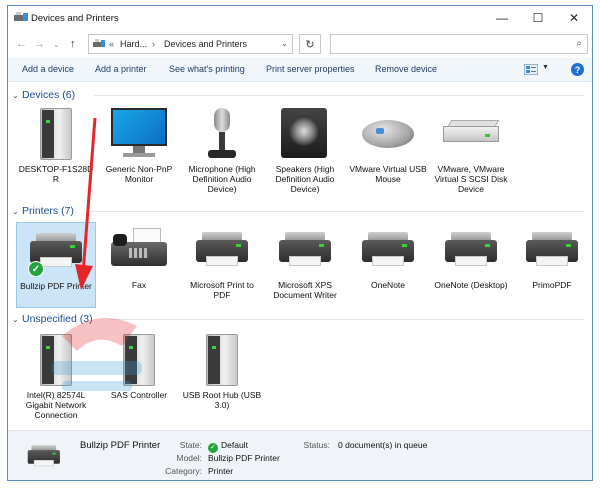  Describe the element at coordinates (471, 285) in the screenshot. I see `printer-label: OneNote (Desktop)` at that location.